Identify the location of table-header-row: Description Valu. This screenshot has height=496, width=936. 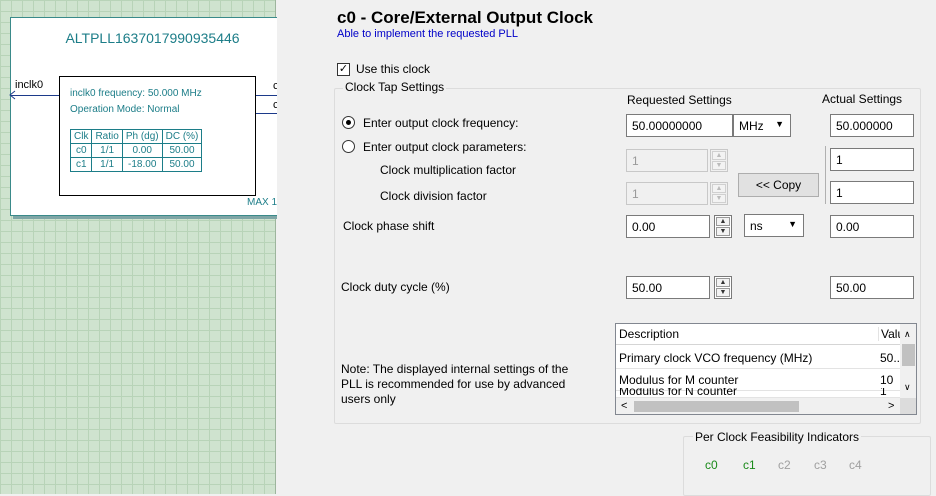
(758, 334).